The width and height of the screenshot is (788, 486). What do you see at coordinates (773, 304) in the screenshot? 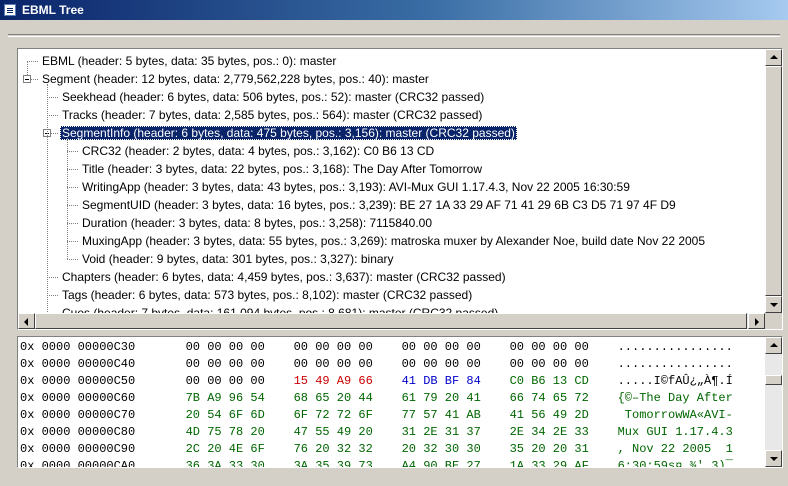
I see `scroll-down-button` at bounding box center [773, 304].